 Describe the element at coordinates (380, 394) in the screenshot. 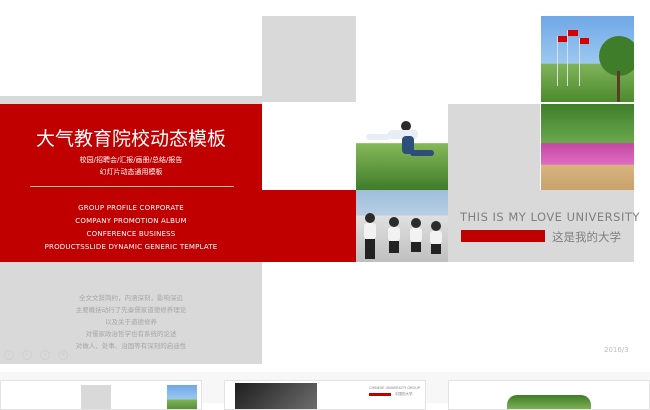

I see `thumb2-accent-bar` at that location.